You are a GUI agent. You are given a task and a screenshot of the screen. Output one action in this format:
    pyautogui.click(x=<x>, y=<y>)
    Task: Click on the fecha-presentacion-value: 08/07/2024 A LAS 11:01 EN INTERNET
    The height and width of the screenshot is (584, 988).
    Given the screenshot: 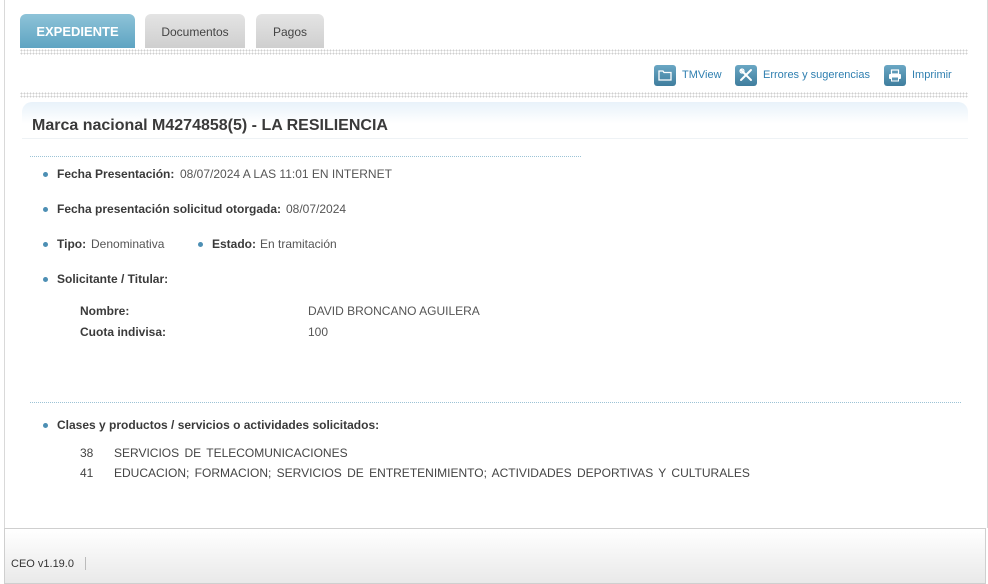 What is the action you would take?
    pyautogui.click(x=286, y=174)
    